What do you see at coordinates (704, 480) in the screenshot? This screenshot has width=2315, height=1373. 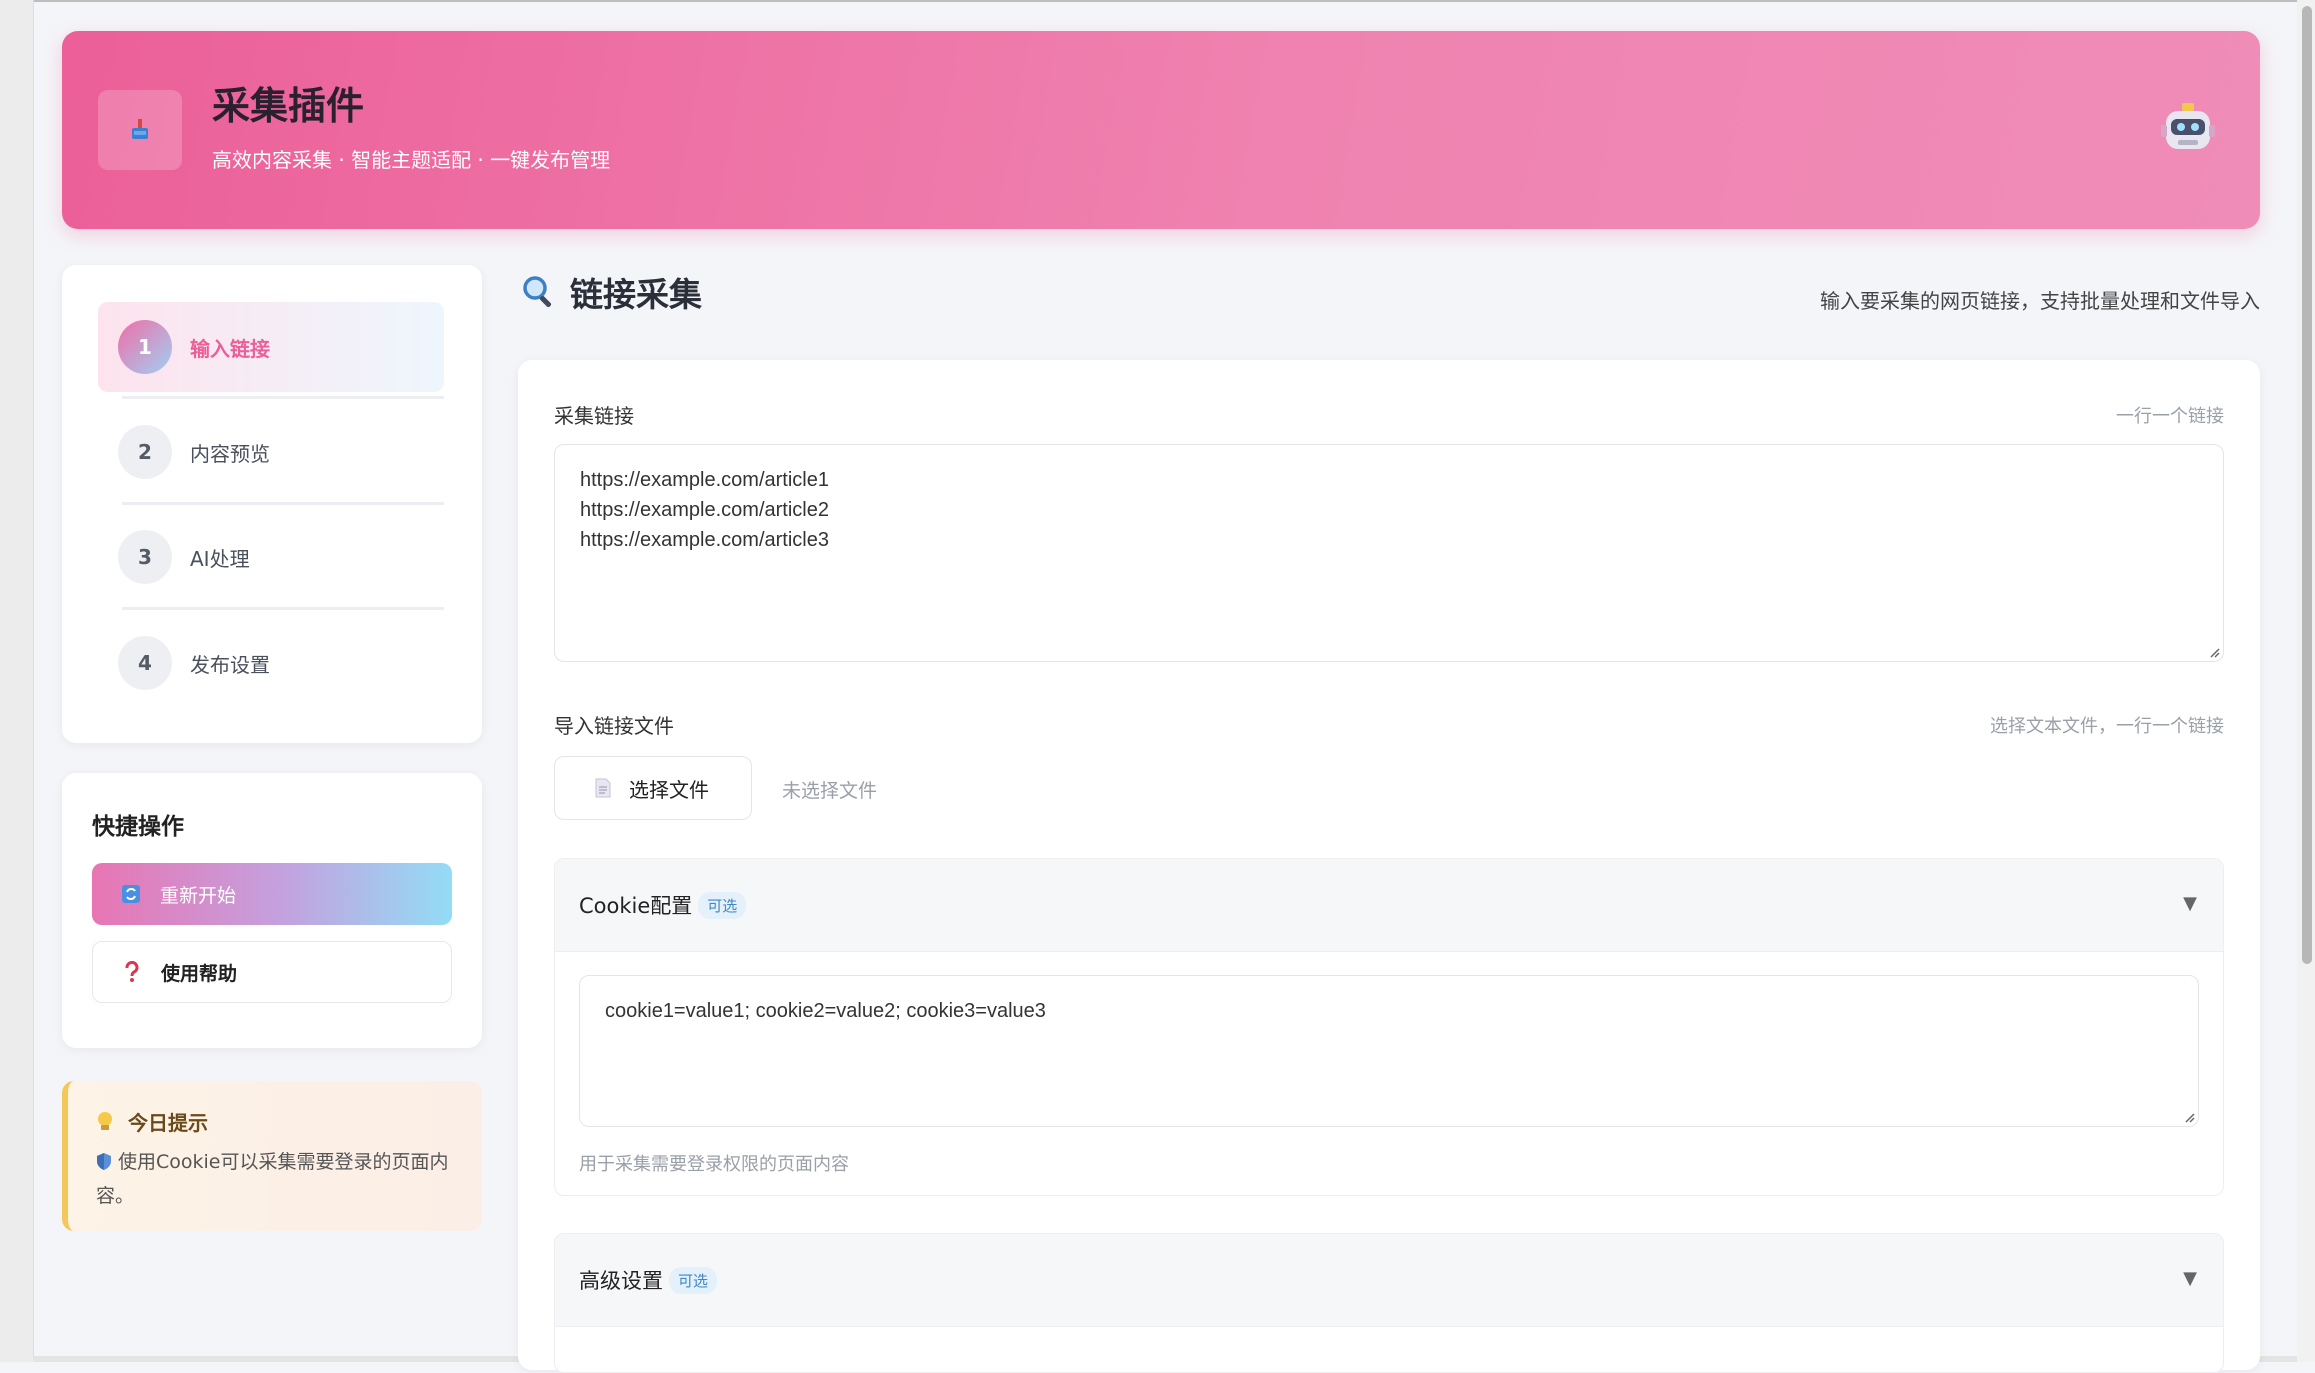 I see `link-line: https://example.com/article1` at bounding box center [704, 480].